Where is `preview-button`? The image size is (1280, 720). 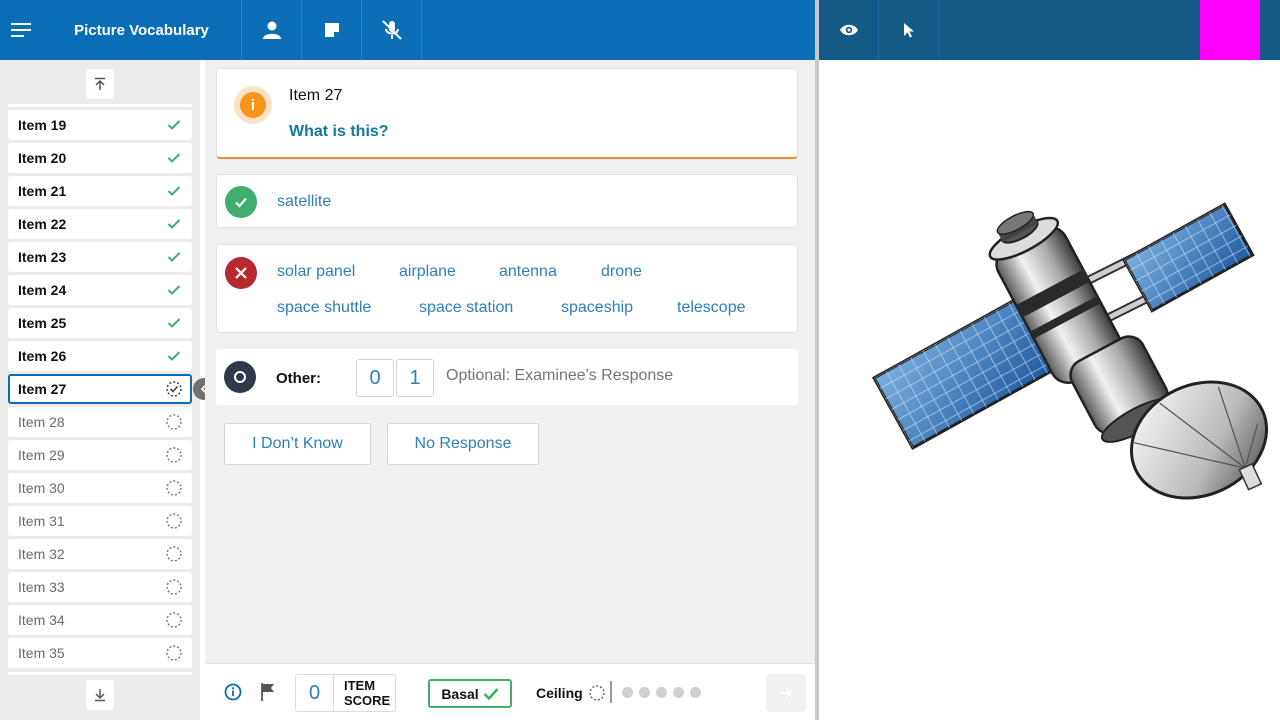 preview-button is located at coordinates (849, 30).